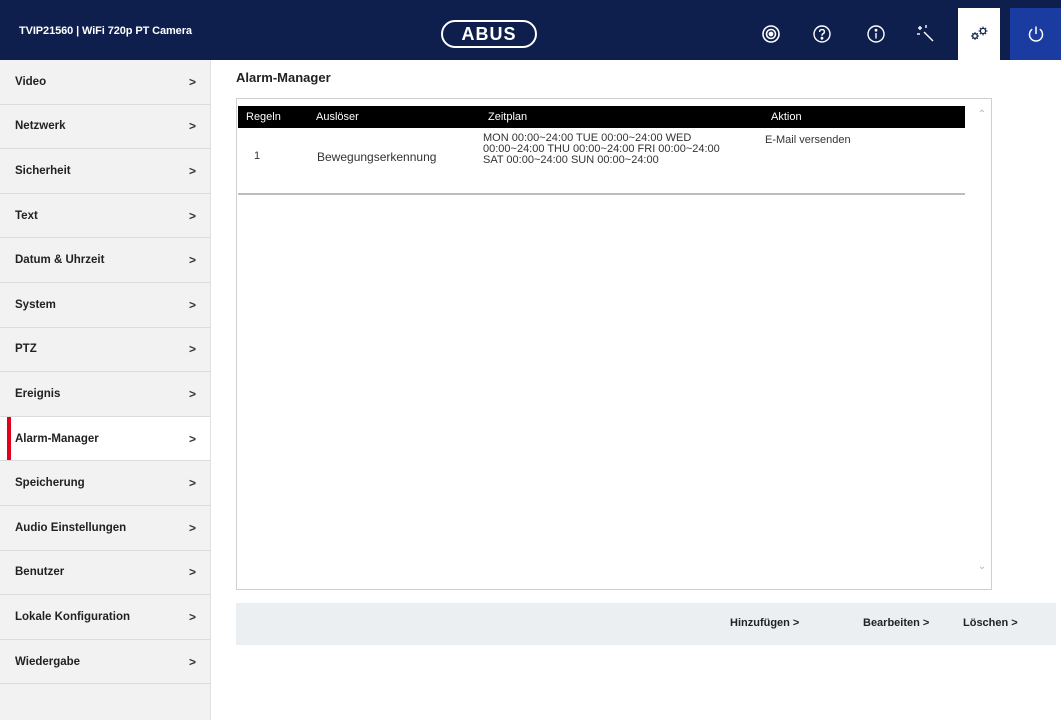 The height and width of the screenshot is (720, 1061). What do you see at coordinates (982, 114) in the screenshot?
I see `scroll-up-icon: ⌃` at bounding box center [982, 114].